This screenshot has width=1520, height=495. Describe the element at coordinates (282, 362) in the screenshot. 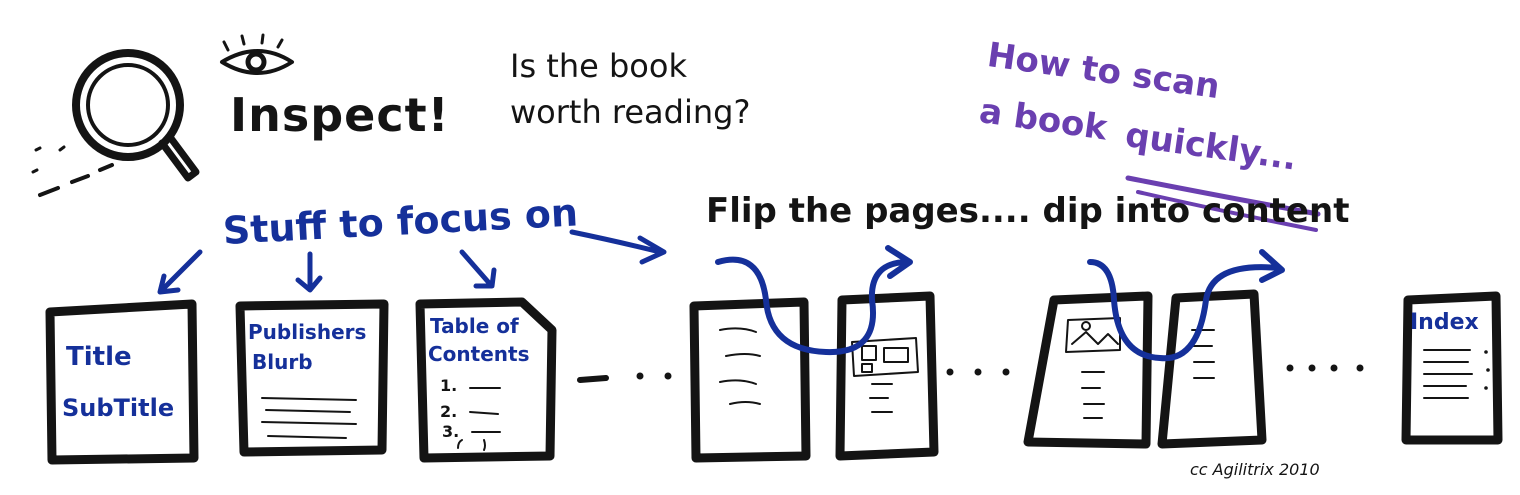

I see `blurb-line-2: Blurb` at that location.